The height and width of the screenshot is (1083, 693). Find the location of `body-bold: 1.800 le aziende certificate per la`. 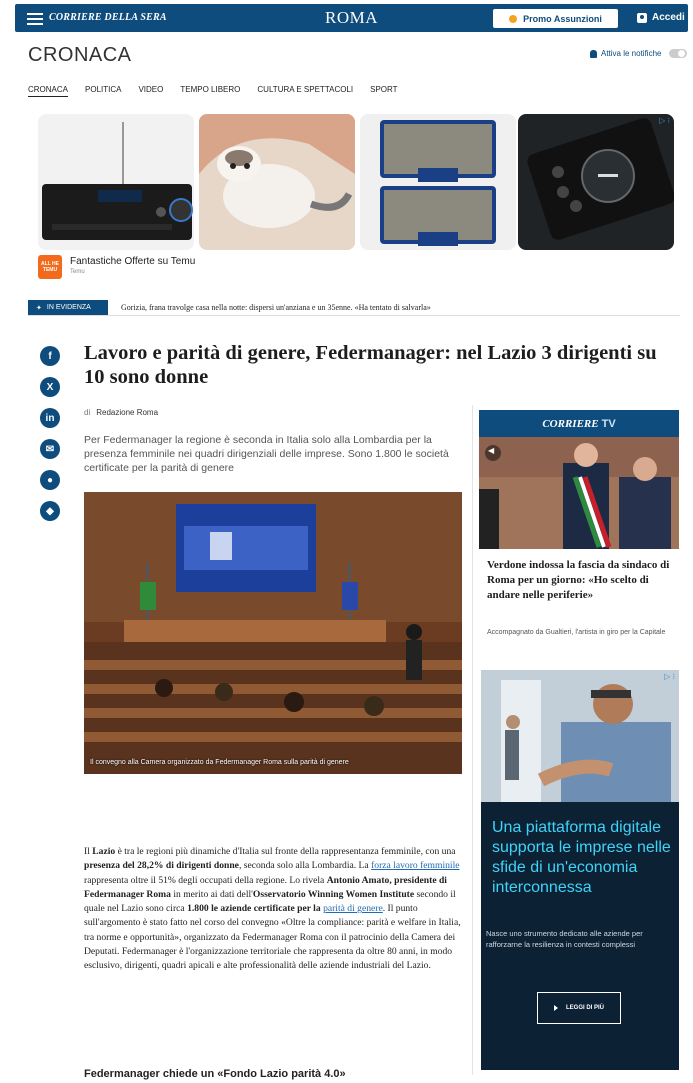

body-bold: 1.800 le aziende certificate per la is located at coordinates (254, 909).